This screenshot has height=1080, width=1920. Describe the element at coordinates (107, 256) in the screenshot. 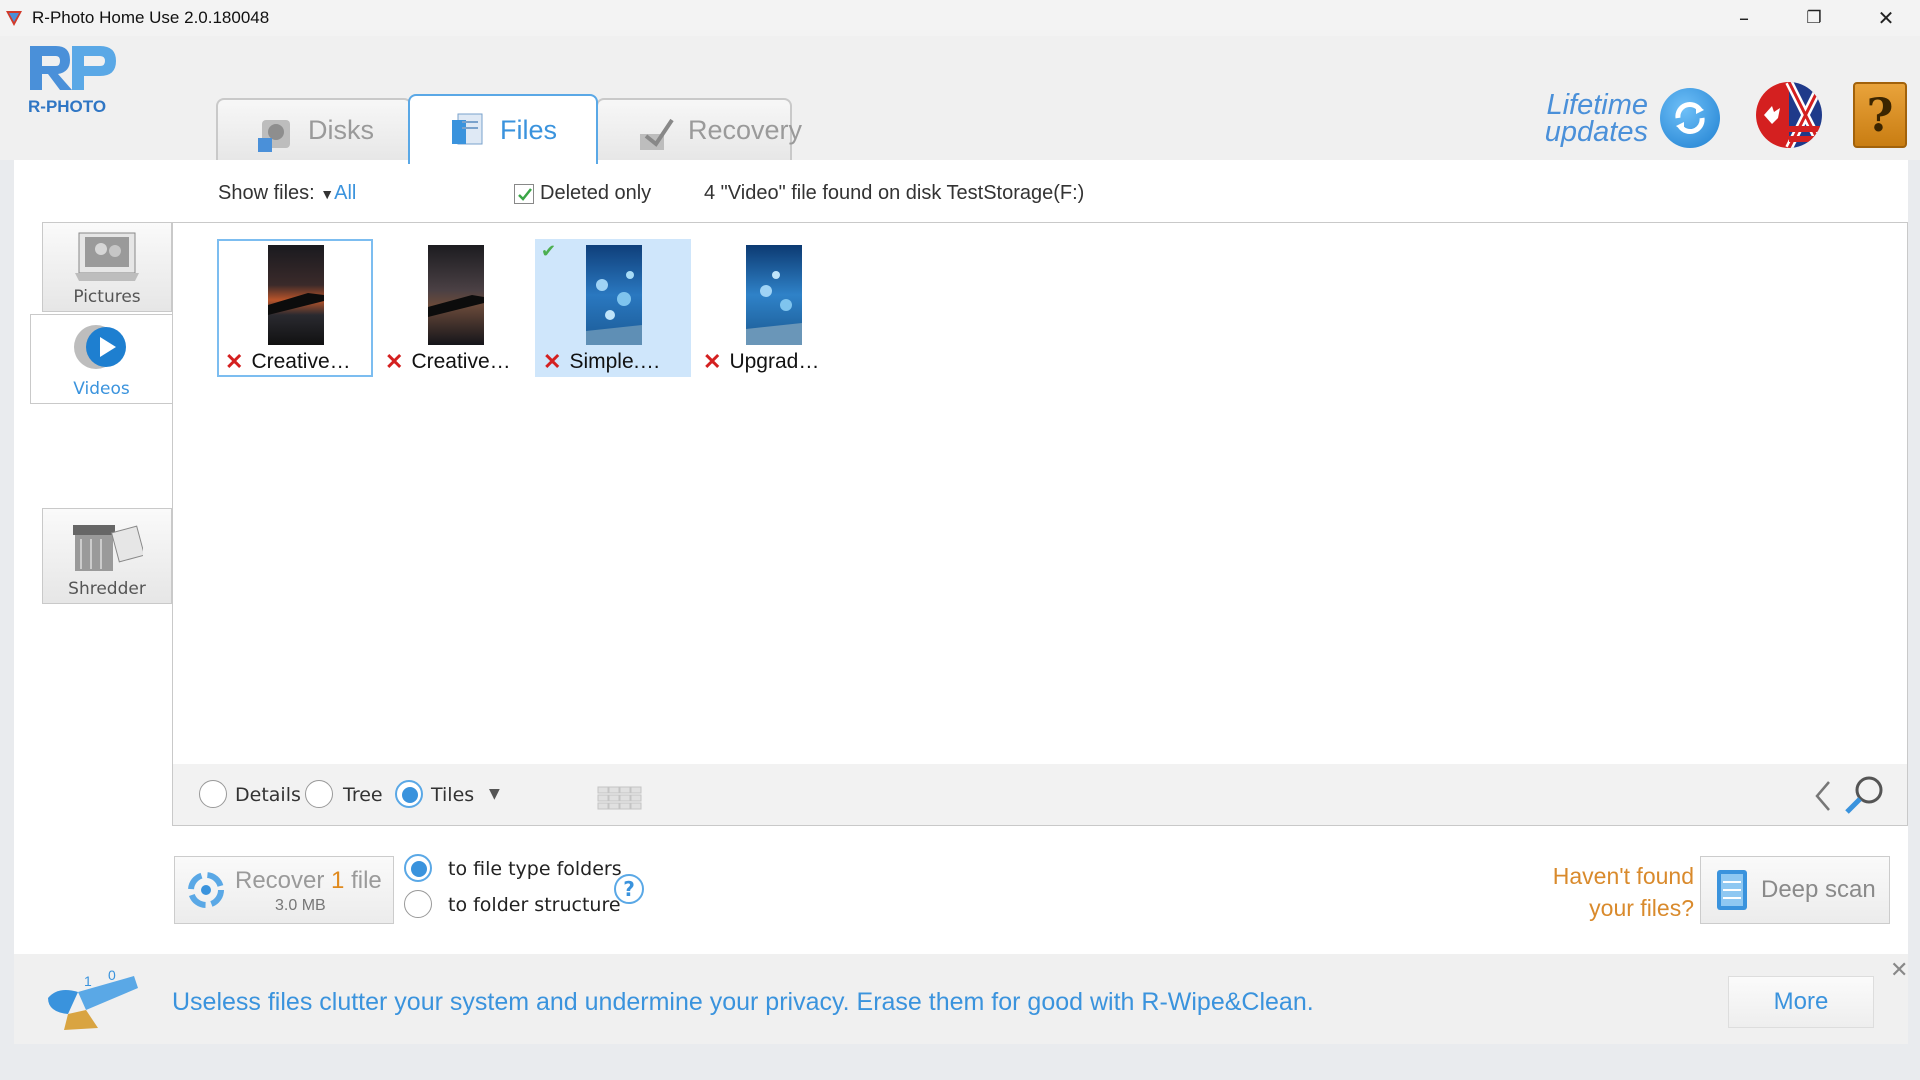

I see `pictures-icon` at that location.